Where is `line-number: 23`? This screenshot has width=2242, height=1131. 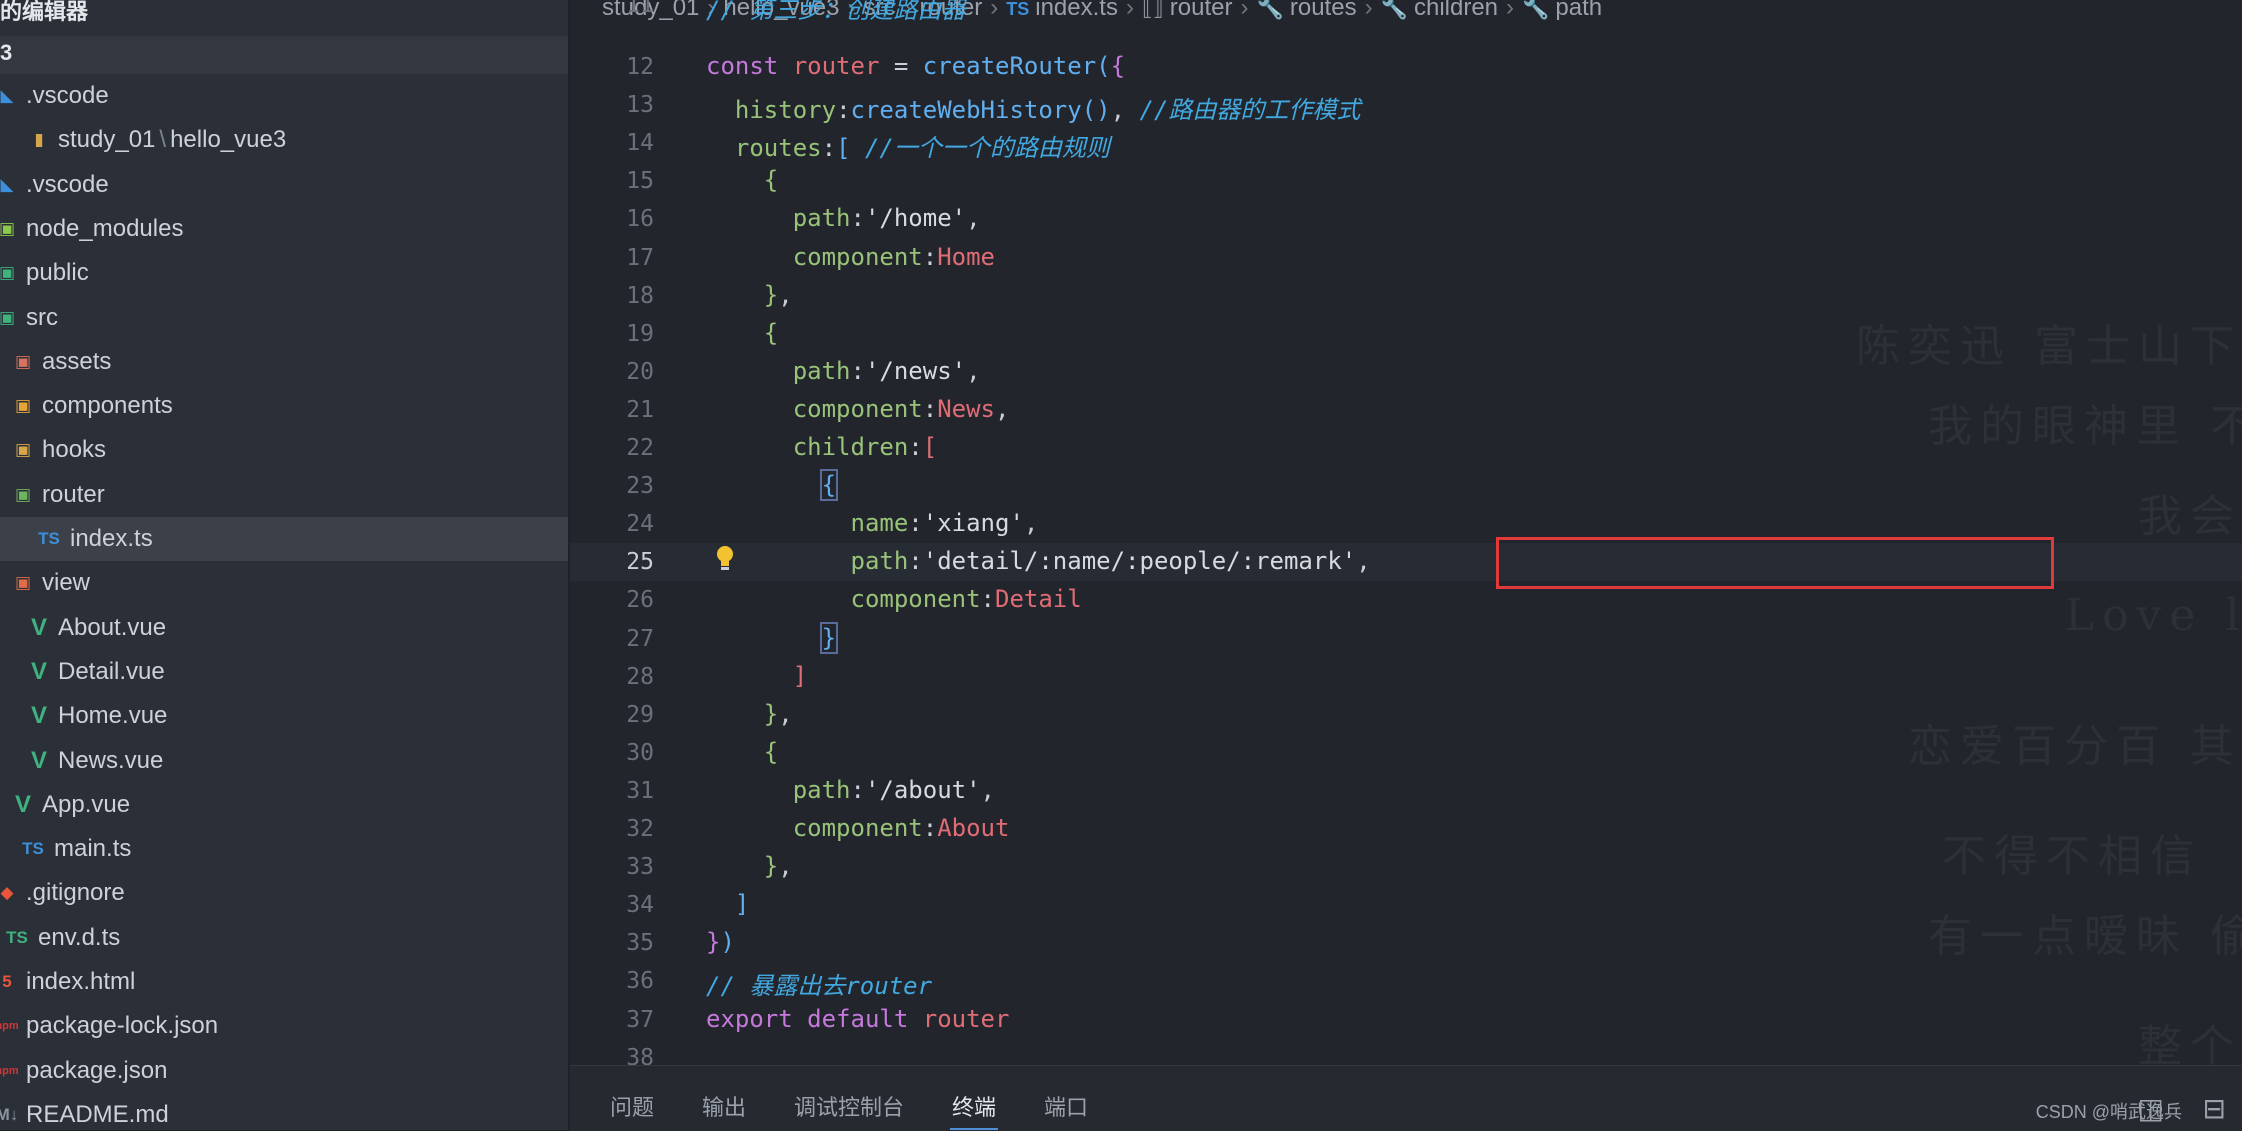 line-number: 23 is located at coordinates (640, 486).